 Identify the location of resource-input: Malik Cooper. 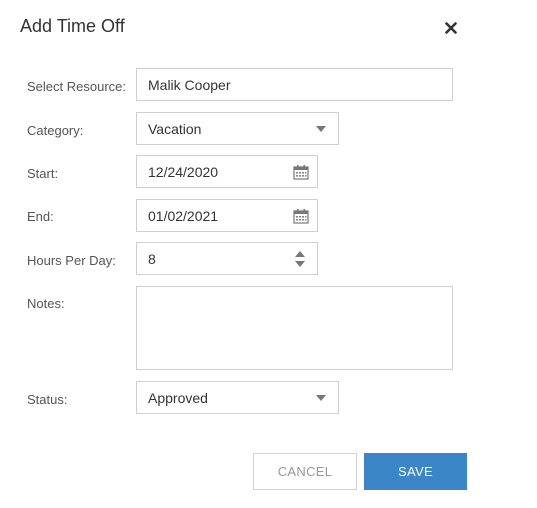
(294, 84).